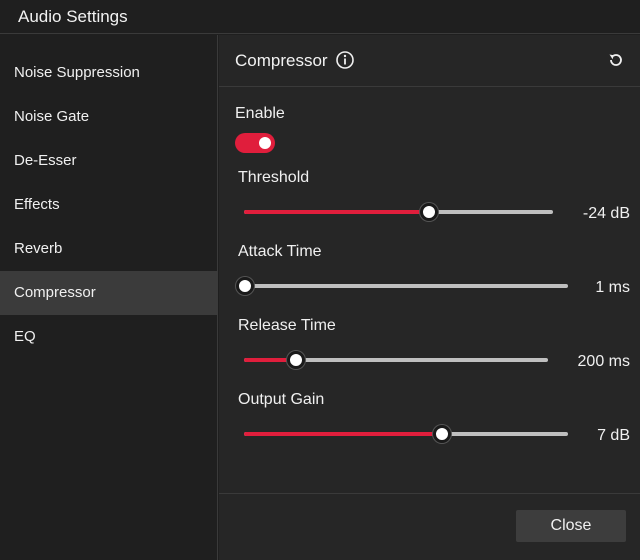 Image resolution: width=640 pixels, height=560 pixels. I want to click on output-gain-slider, so click(406, 434).